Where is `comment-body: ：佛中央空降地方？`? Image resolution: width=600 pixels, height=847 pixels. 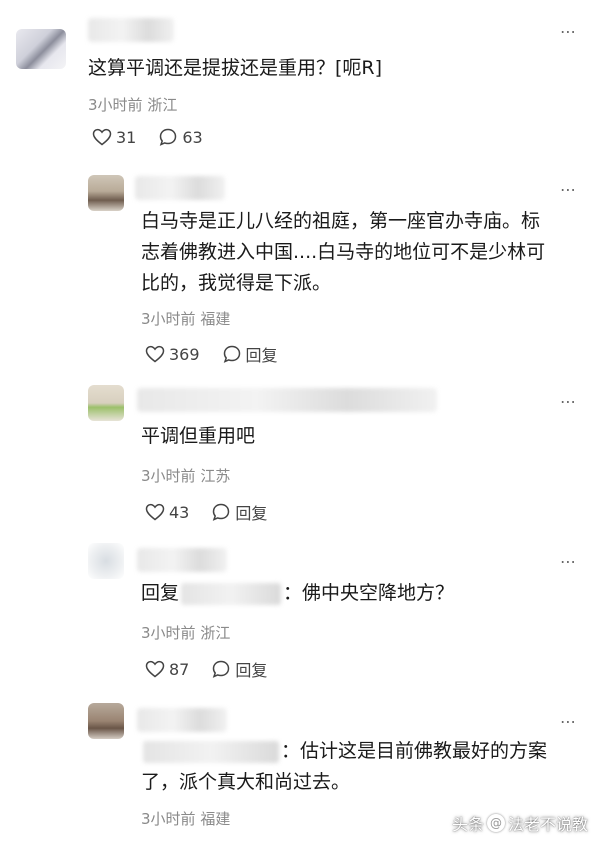
comment-body: ：佛中央空降地方？ is located at coordinates (369, 593).